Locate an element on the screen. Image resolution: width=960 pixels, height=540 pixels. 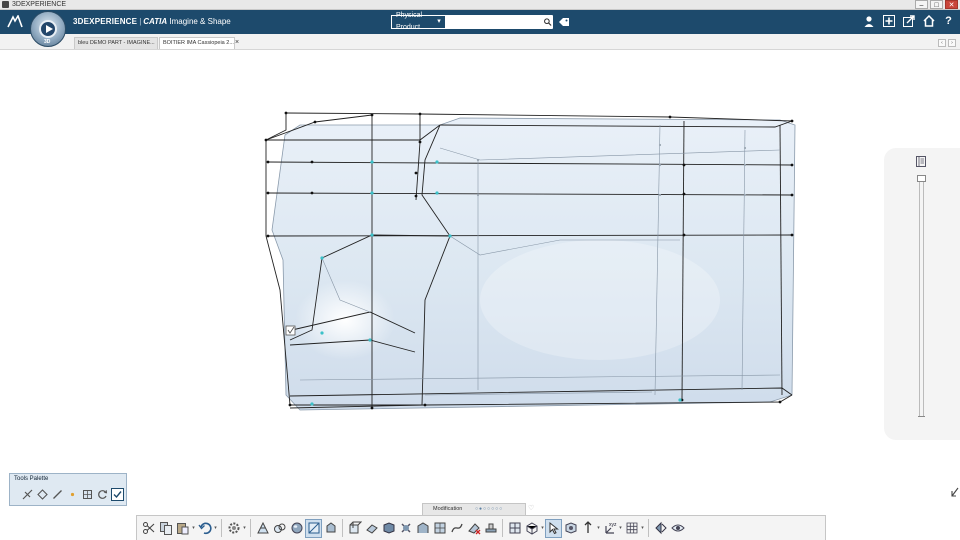
twist-icon is located at coordinates (456, 528).